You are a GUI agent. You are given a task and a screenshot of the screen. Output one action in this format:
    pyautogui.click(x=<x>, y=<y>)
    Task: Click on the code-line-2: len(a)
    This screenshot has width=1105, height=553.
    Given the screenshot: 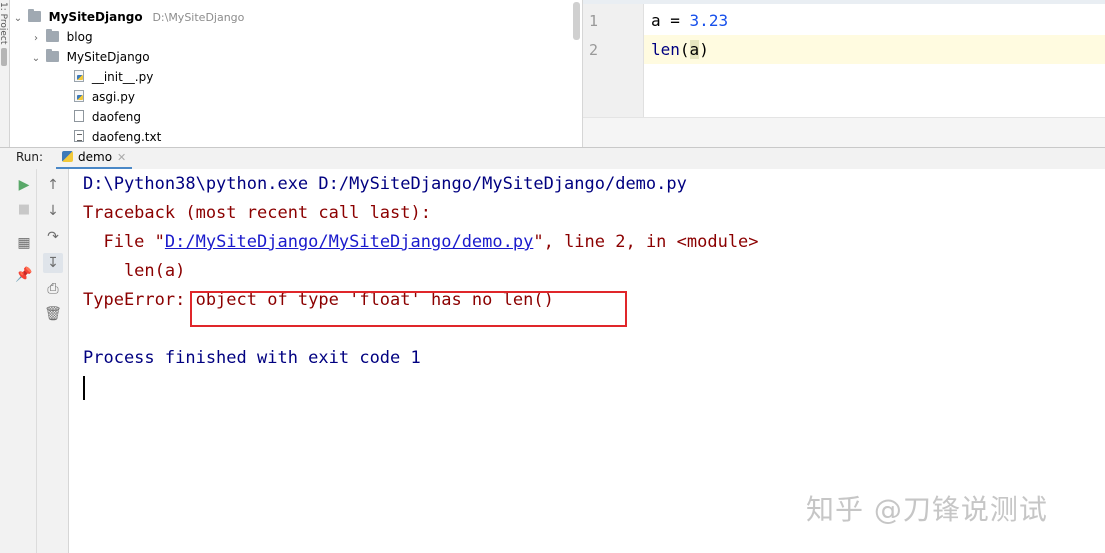 What is the action you would take?
    pyautogui.click(x=680, y=49)
    